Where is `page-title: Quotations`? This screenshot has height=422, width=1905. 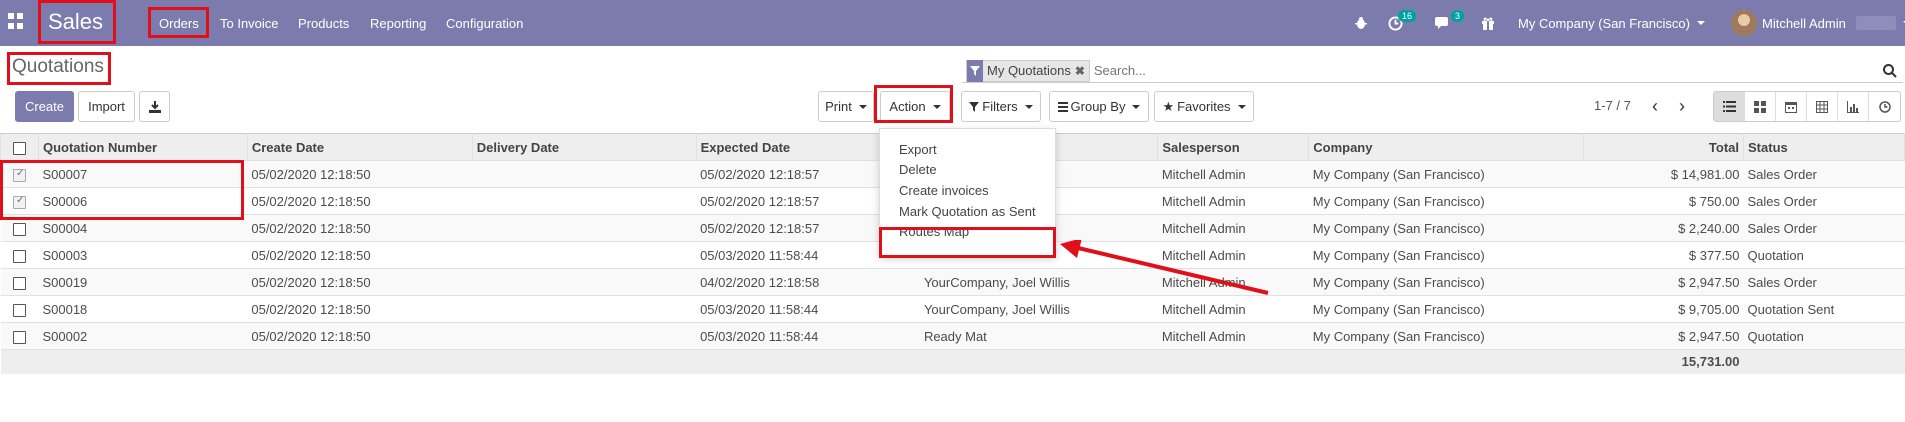
page-title: Quotations is located at coordinates (58, 66).